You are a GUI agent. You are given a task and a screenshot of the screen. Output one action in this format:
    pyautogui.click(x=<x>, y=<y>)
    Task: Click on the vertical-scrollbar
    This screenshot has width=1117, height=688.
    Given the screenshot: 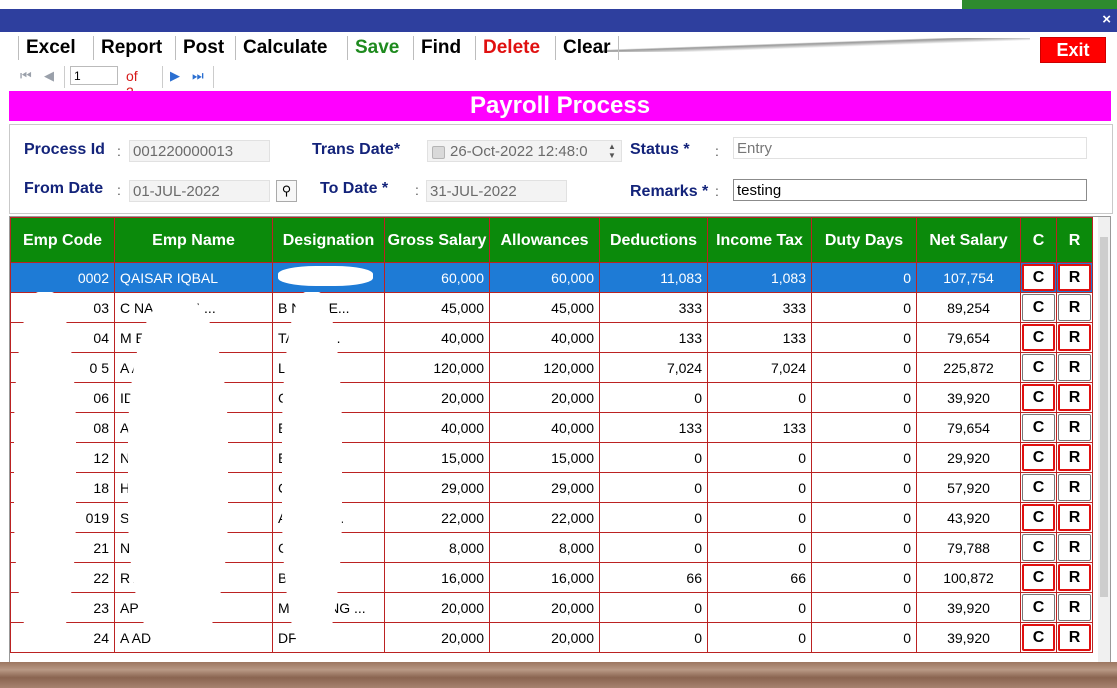 What is the action you would take?
    pyautogui.click(x=1104, y=440)
    